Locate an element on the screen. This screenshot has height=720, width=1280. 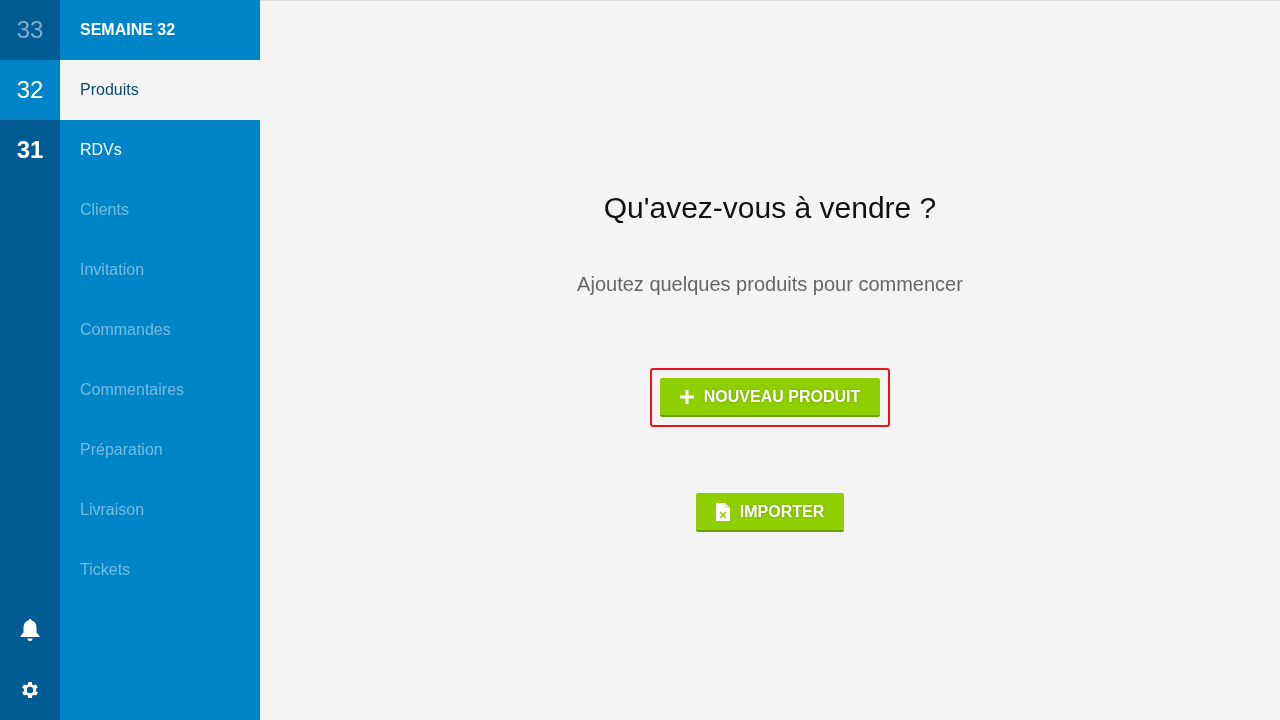
bell-icon is located at coordinates (30, 630).